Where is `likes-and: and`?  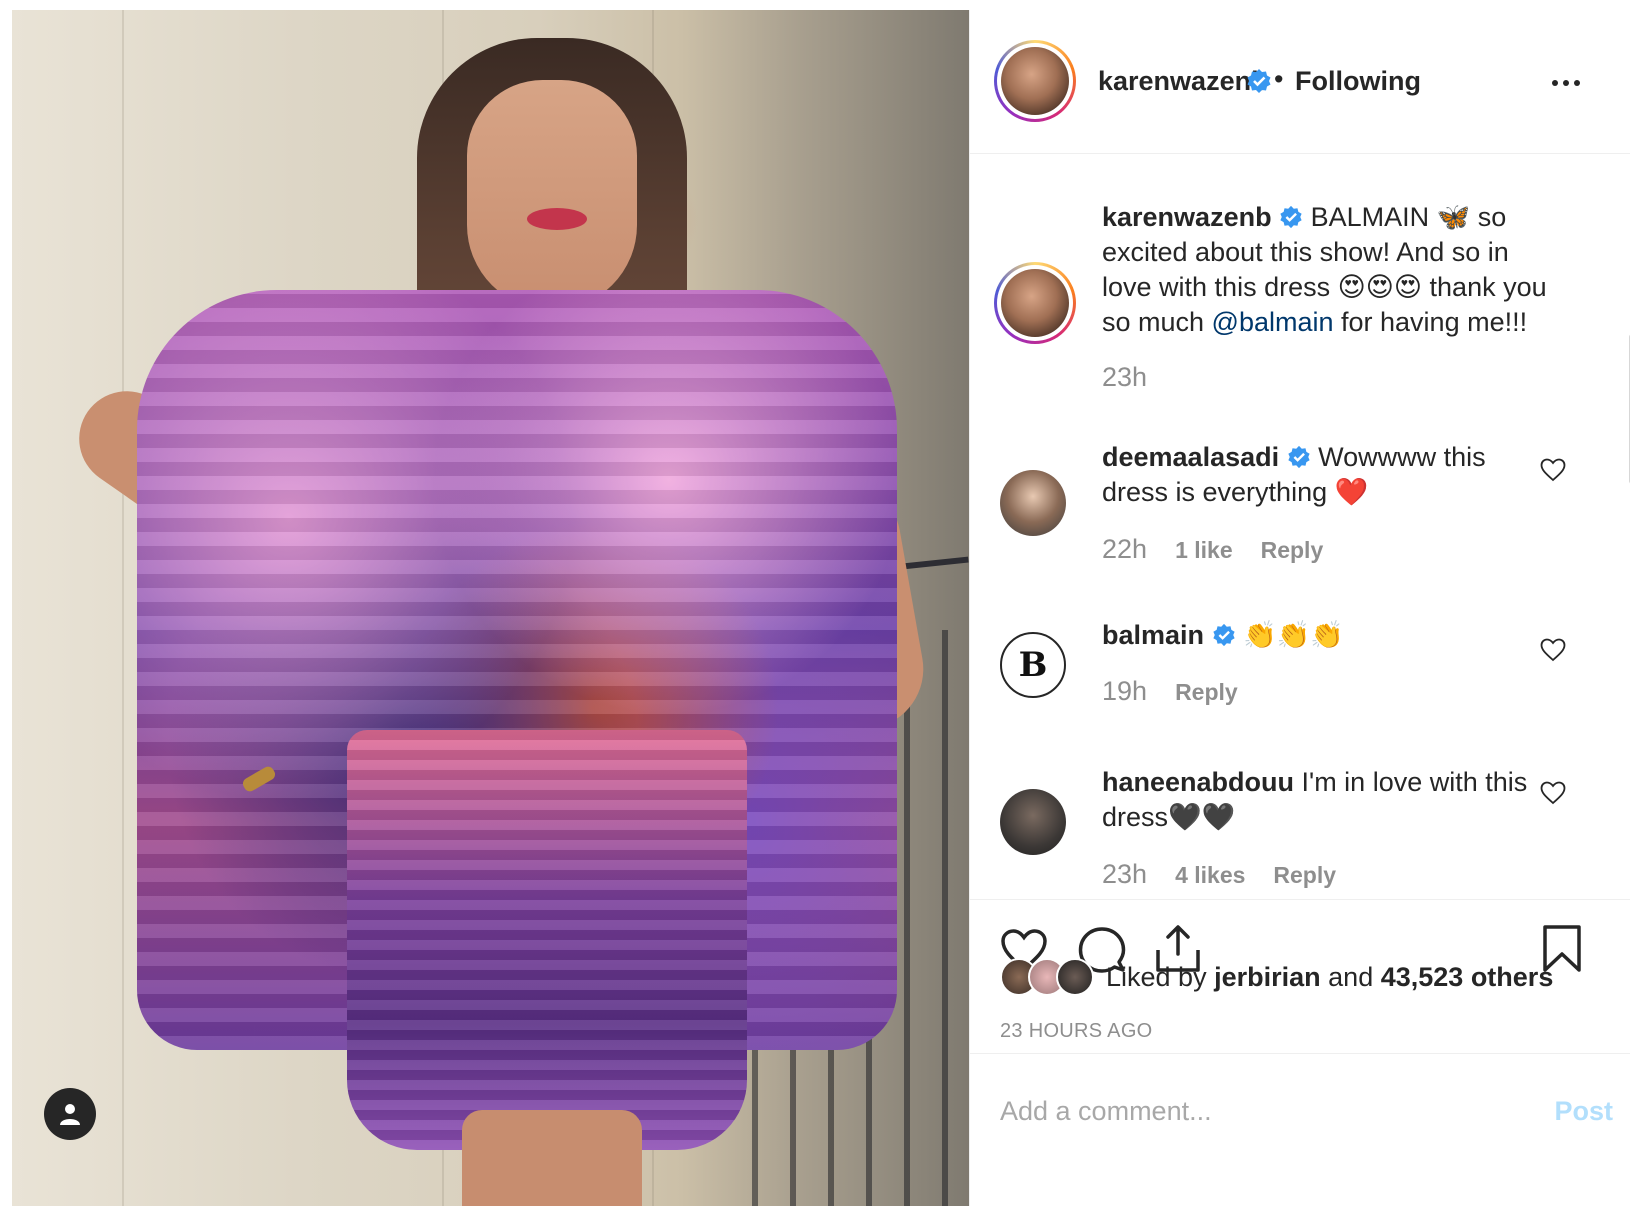
likes-and: and is located at coordinates (1351, 976).